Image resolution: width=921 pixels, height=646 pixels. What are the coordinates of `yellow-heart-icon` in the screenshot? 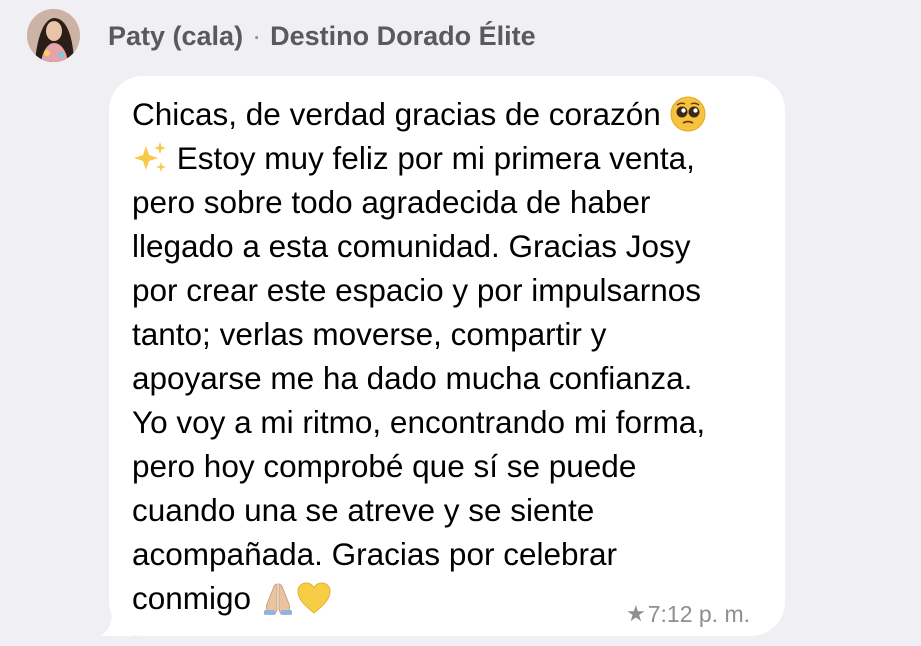 It's located at (314, 598).